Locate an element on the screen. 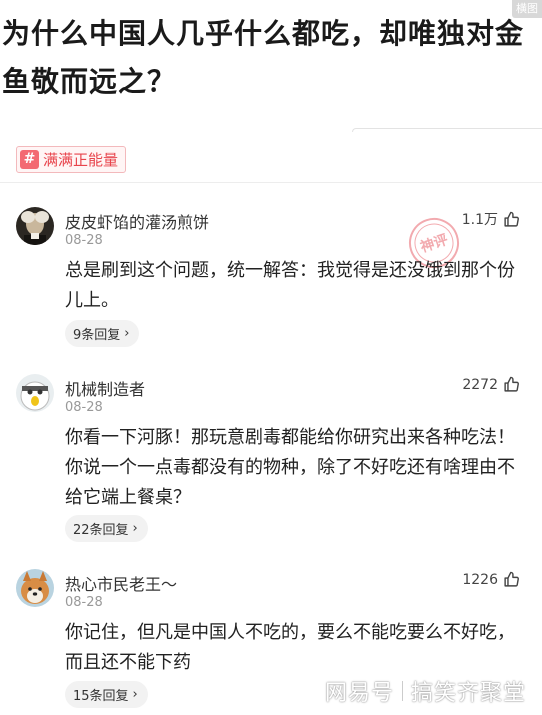 The width and height of the screenshot is (542, 715). like-button: 2272 is located at coordinates (491, 384).